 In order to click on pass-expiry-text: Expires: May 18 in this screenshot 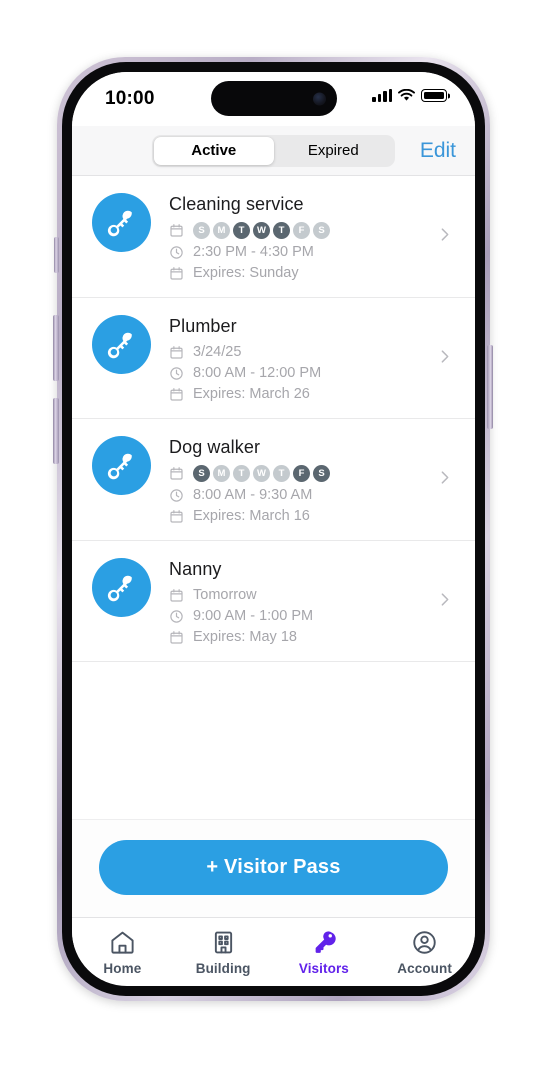, I will do `click(245, 637)`.